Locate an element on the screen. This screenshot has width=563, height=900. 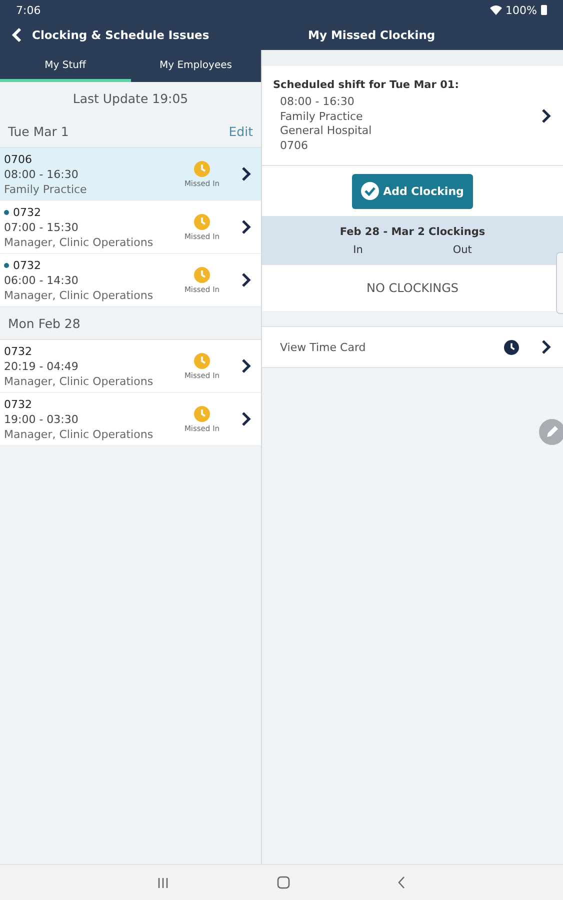
time-card-label: View Time Card is located at coordinates (323, 347).